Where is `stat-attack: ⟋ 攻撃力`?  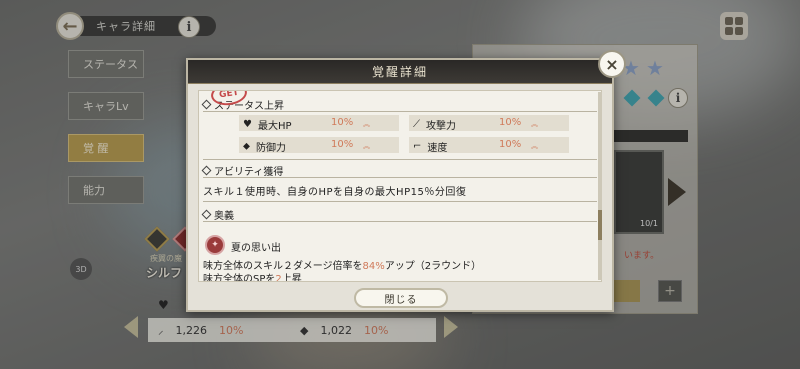
stat-attack: ⟋ 攻撃力 is located at coordinates (434, 125).